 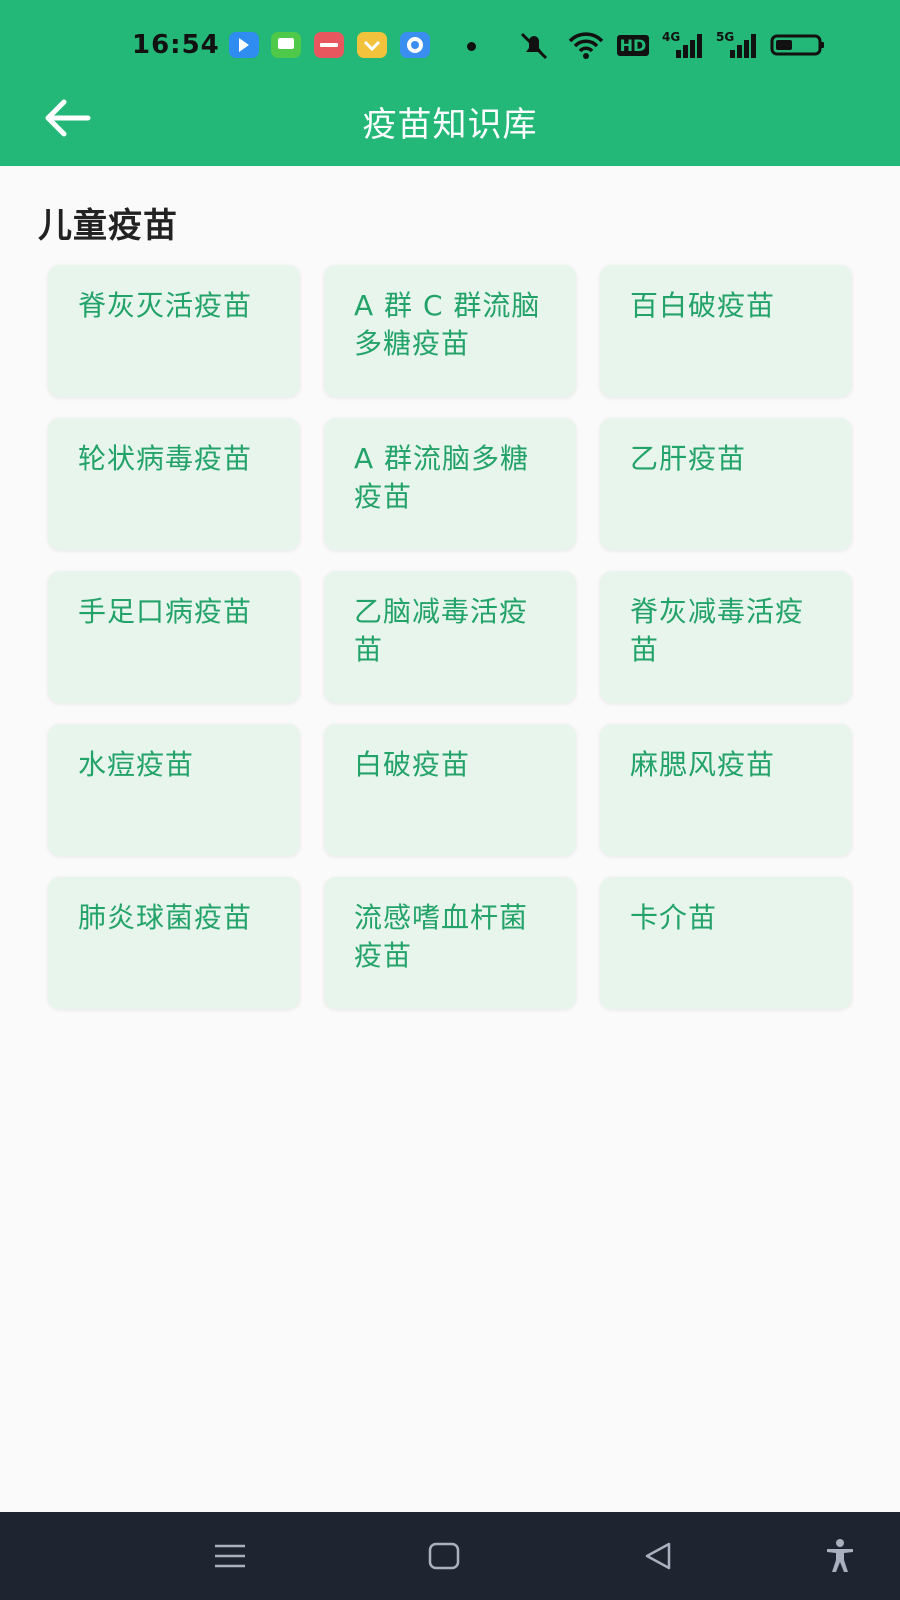 What do you see at coordinates (447, 324) in the screenshot?
I see `vaccine-card-label: A 群 C 群流脑多糖疫苗` at bounding box center [447, 324].